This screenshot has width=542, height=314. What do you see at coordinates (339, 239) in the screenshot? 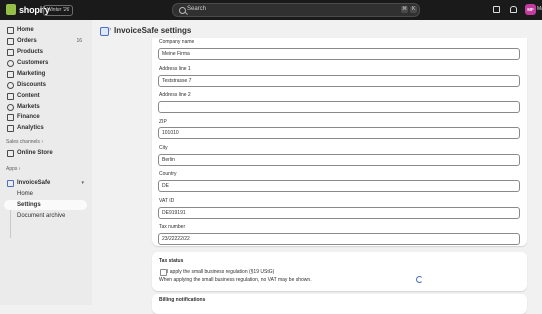
I see `tax-number-field: 23/22222/22` at bounding box center [339, 239].